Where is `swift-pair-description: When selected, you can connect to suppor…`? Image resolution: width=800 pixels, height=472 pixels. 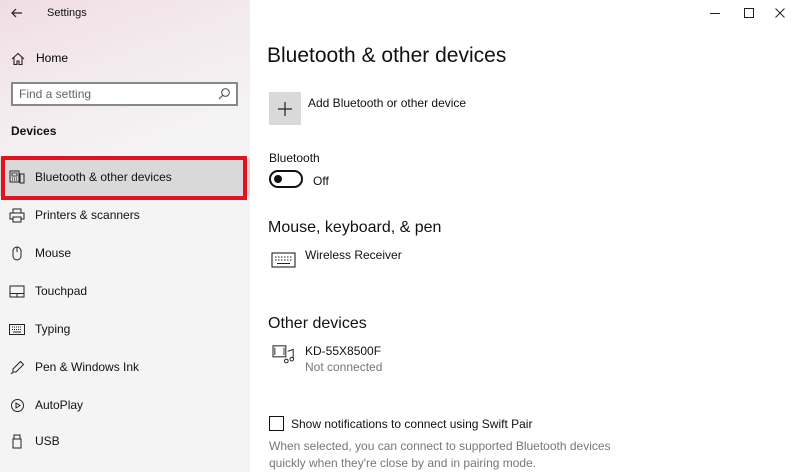 swift-pair-description: When selected, you can connect to suppor… is located at coordinates (440, 454).